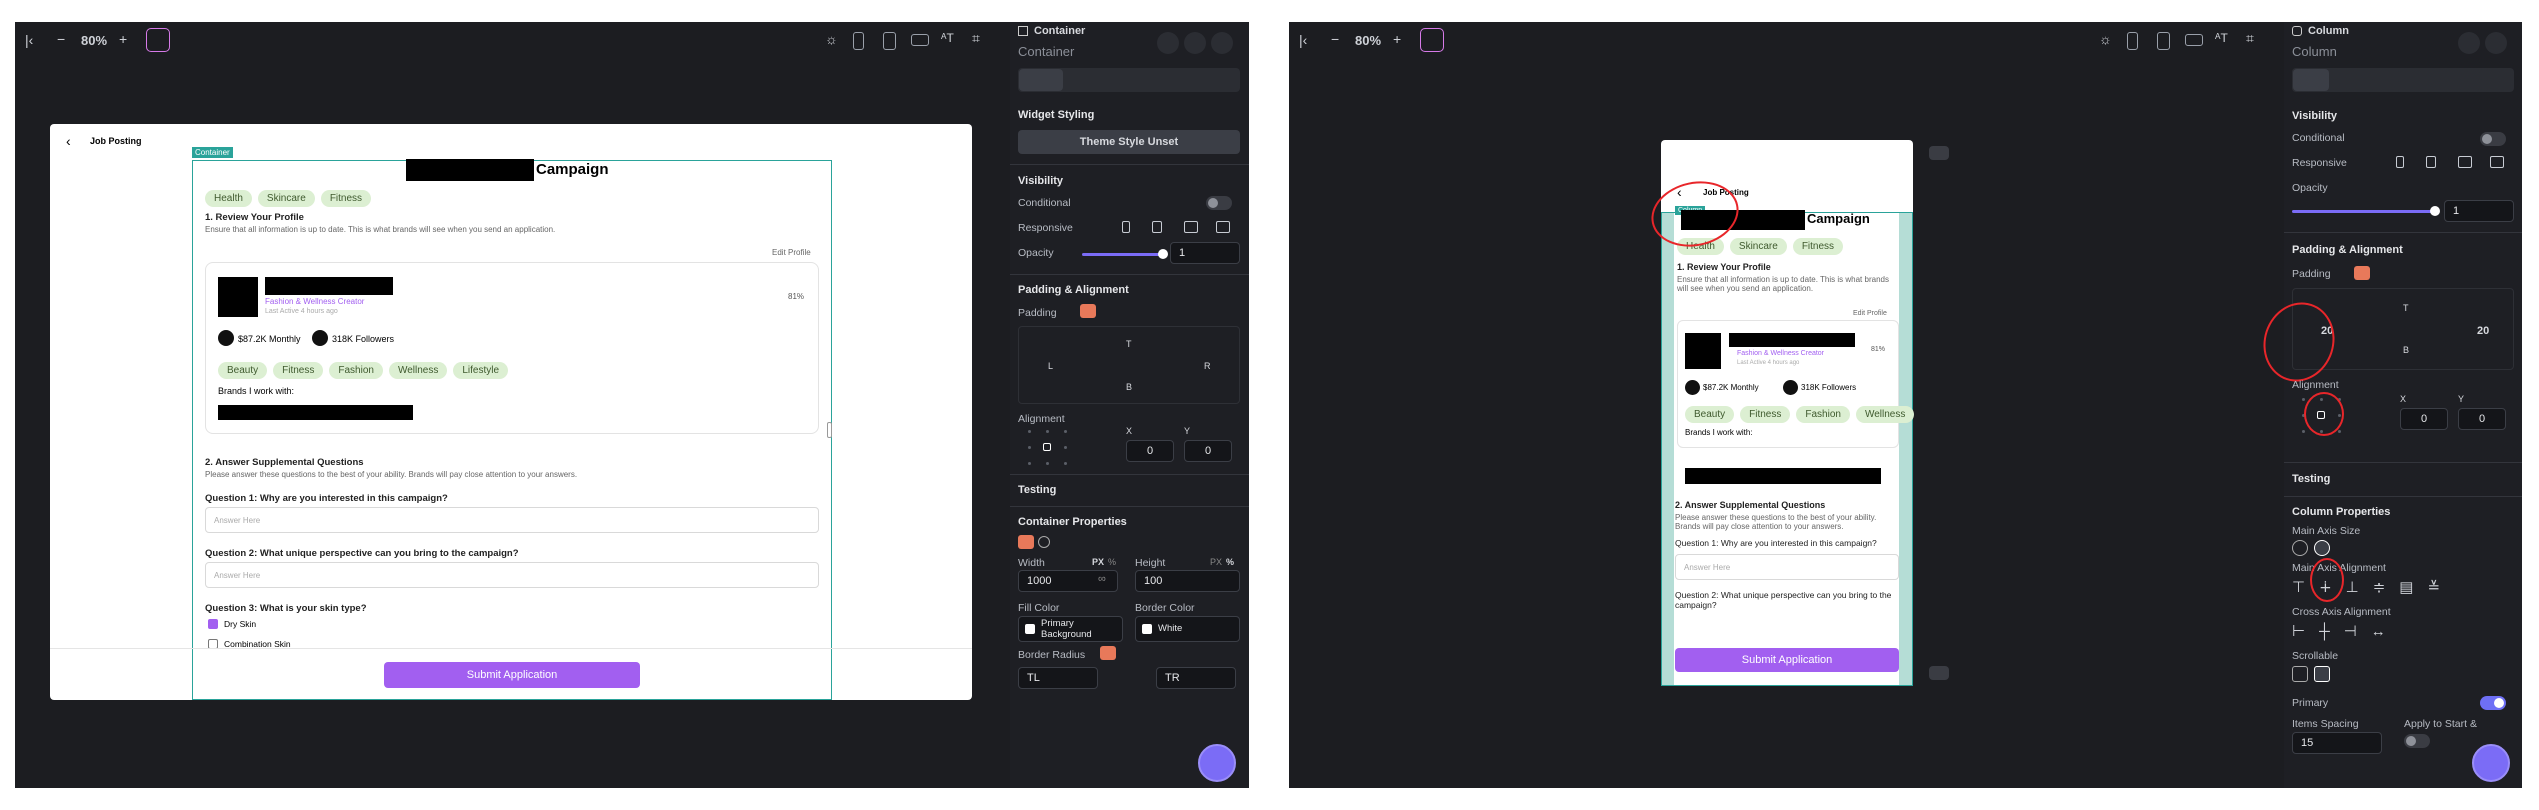  I want to click on infinity-icon: ∞, so click(1102, 579).